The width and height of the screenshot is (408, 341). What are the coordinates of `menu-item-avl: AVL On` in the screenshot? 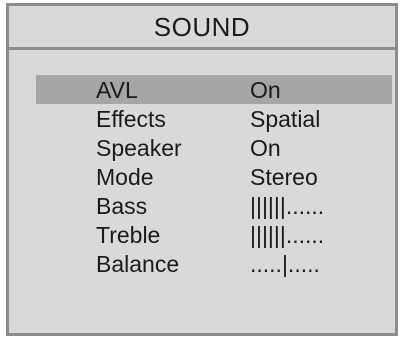 It's located at (214, 89).